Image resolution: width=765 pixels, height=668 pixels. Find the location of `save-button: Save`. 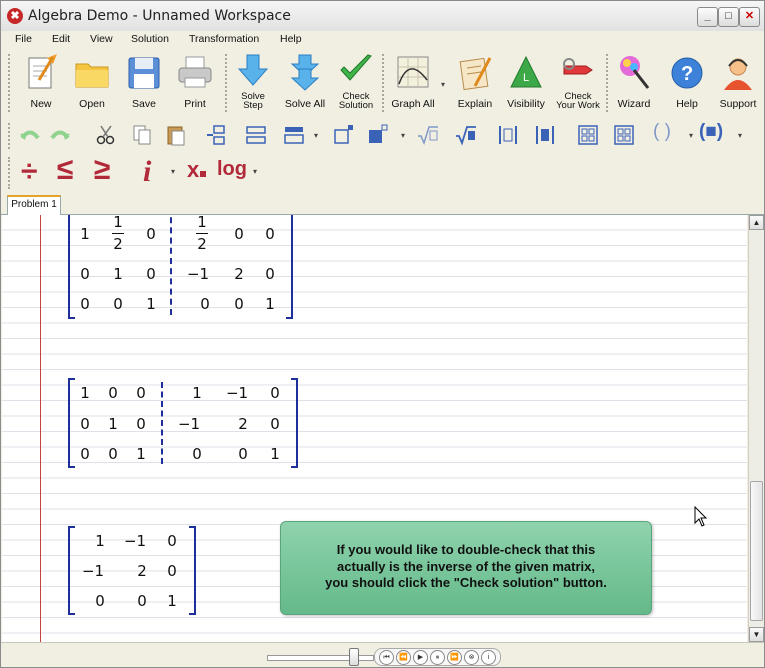

save-button: Save is located at coordinates (144, 81).